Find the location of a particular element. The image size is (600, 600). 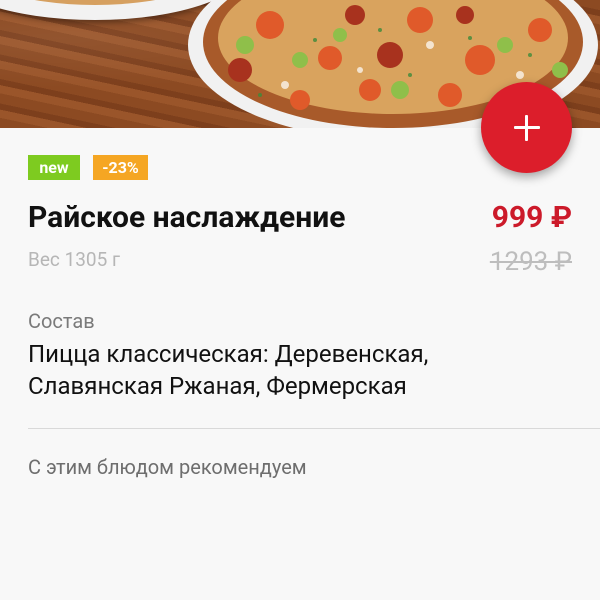

product-price: 999 ₽ is located at coordinates (531, 217).